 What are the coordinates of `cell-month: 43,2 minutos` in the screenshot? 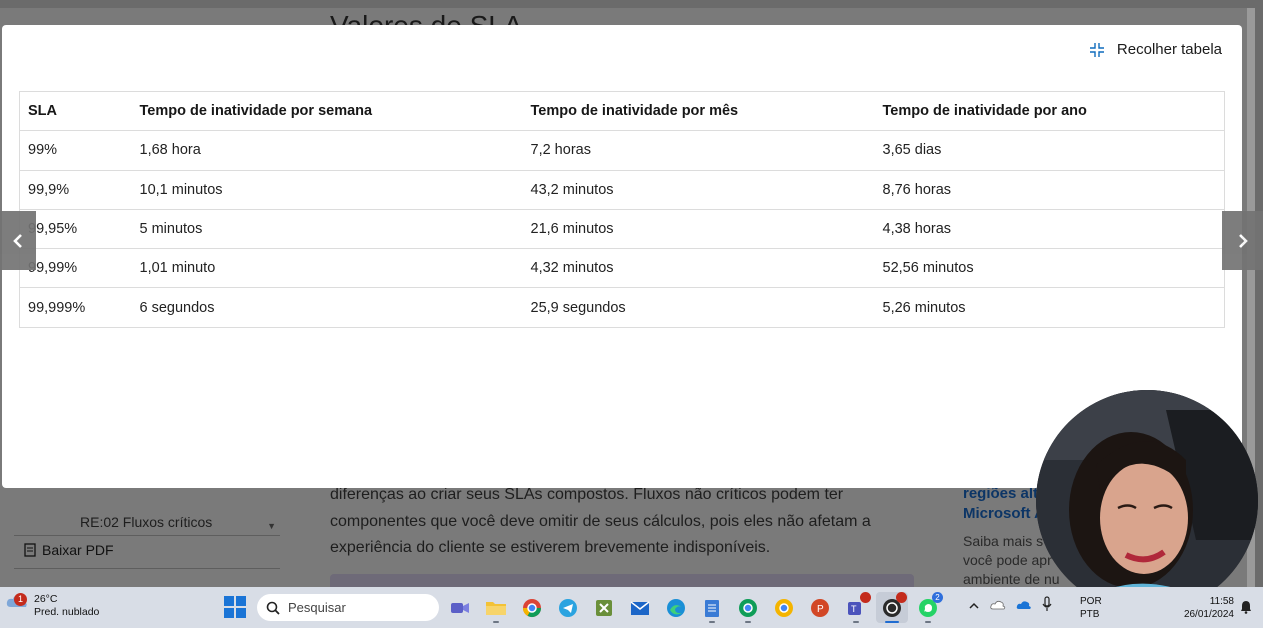 It's located at (698, 189).